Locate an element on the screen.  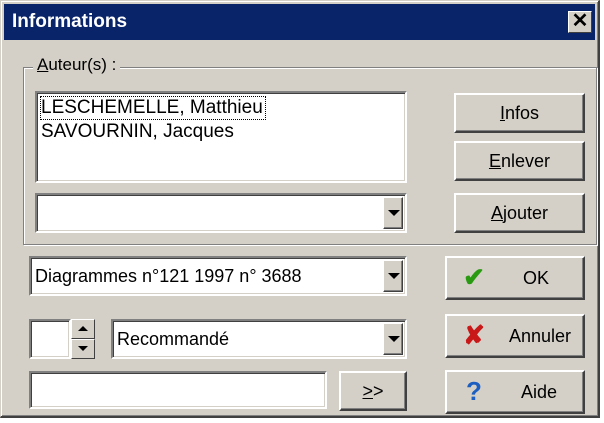
author-list-item: LESCHEMELLE, Matthieu is located at coordinates (153, 108).